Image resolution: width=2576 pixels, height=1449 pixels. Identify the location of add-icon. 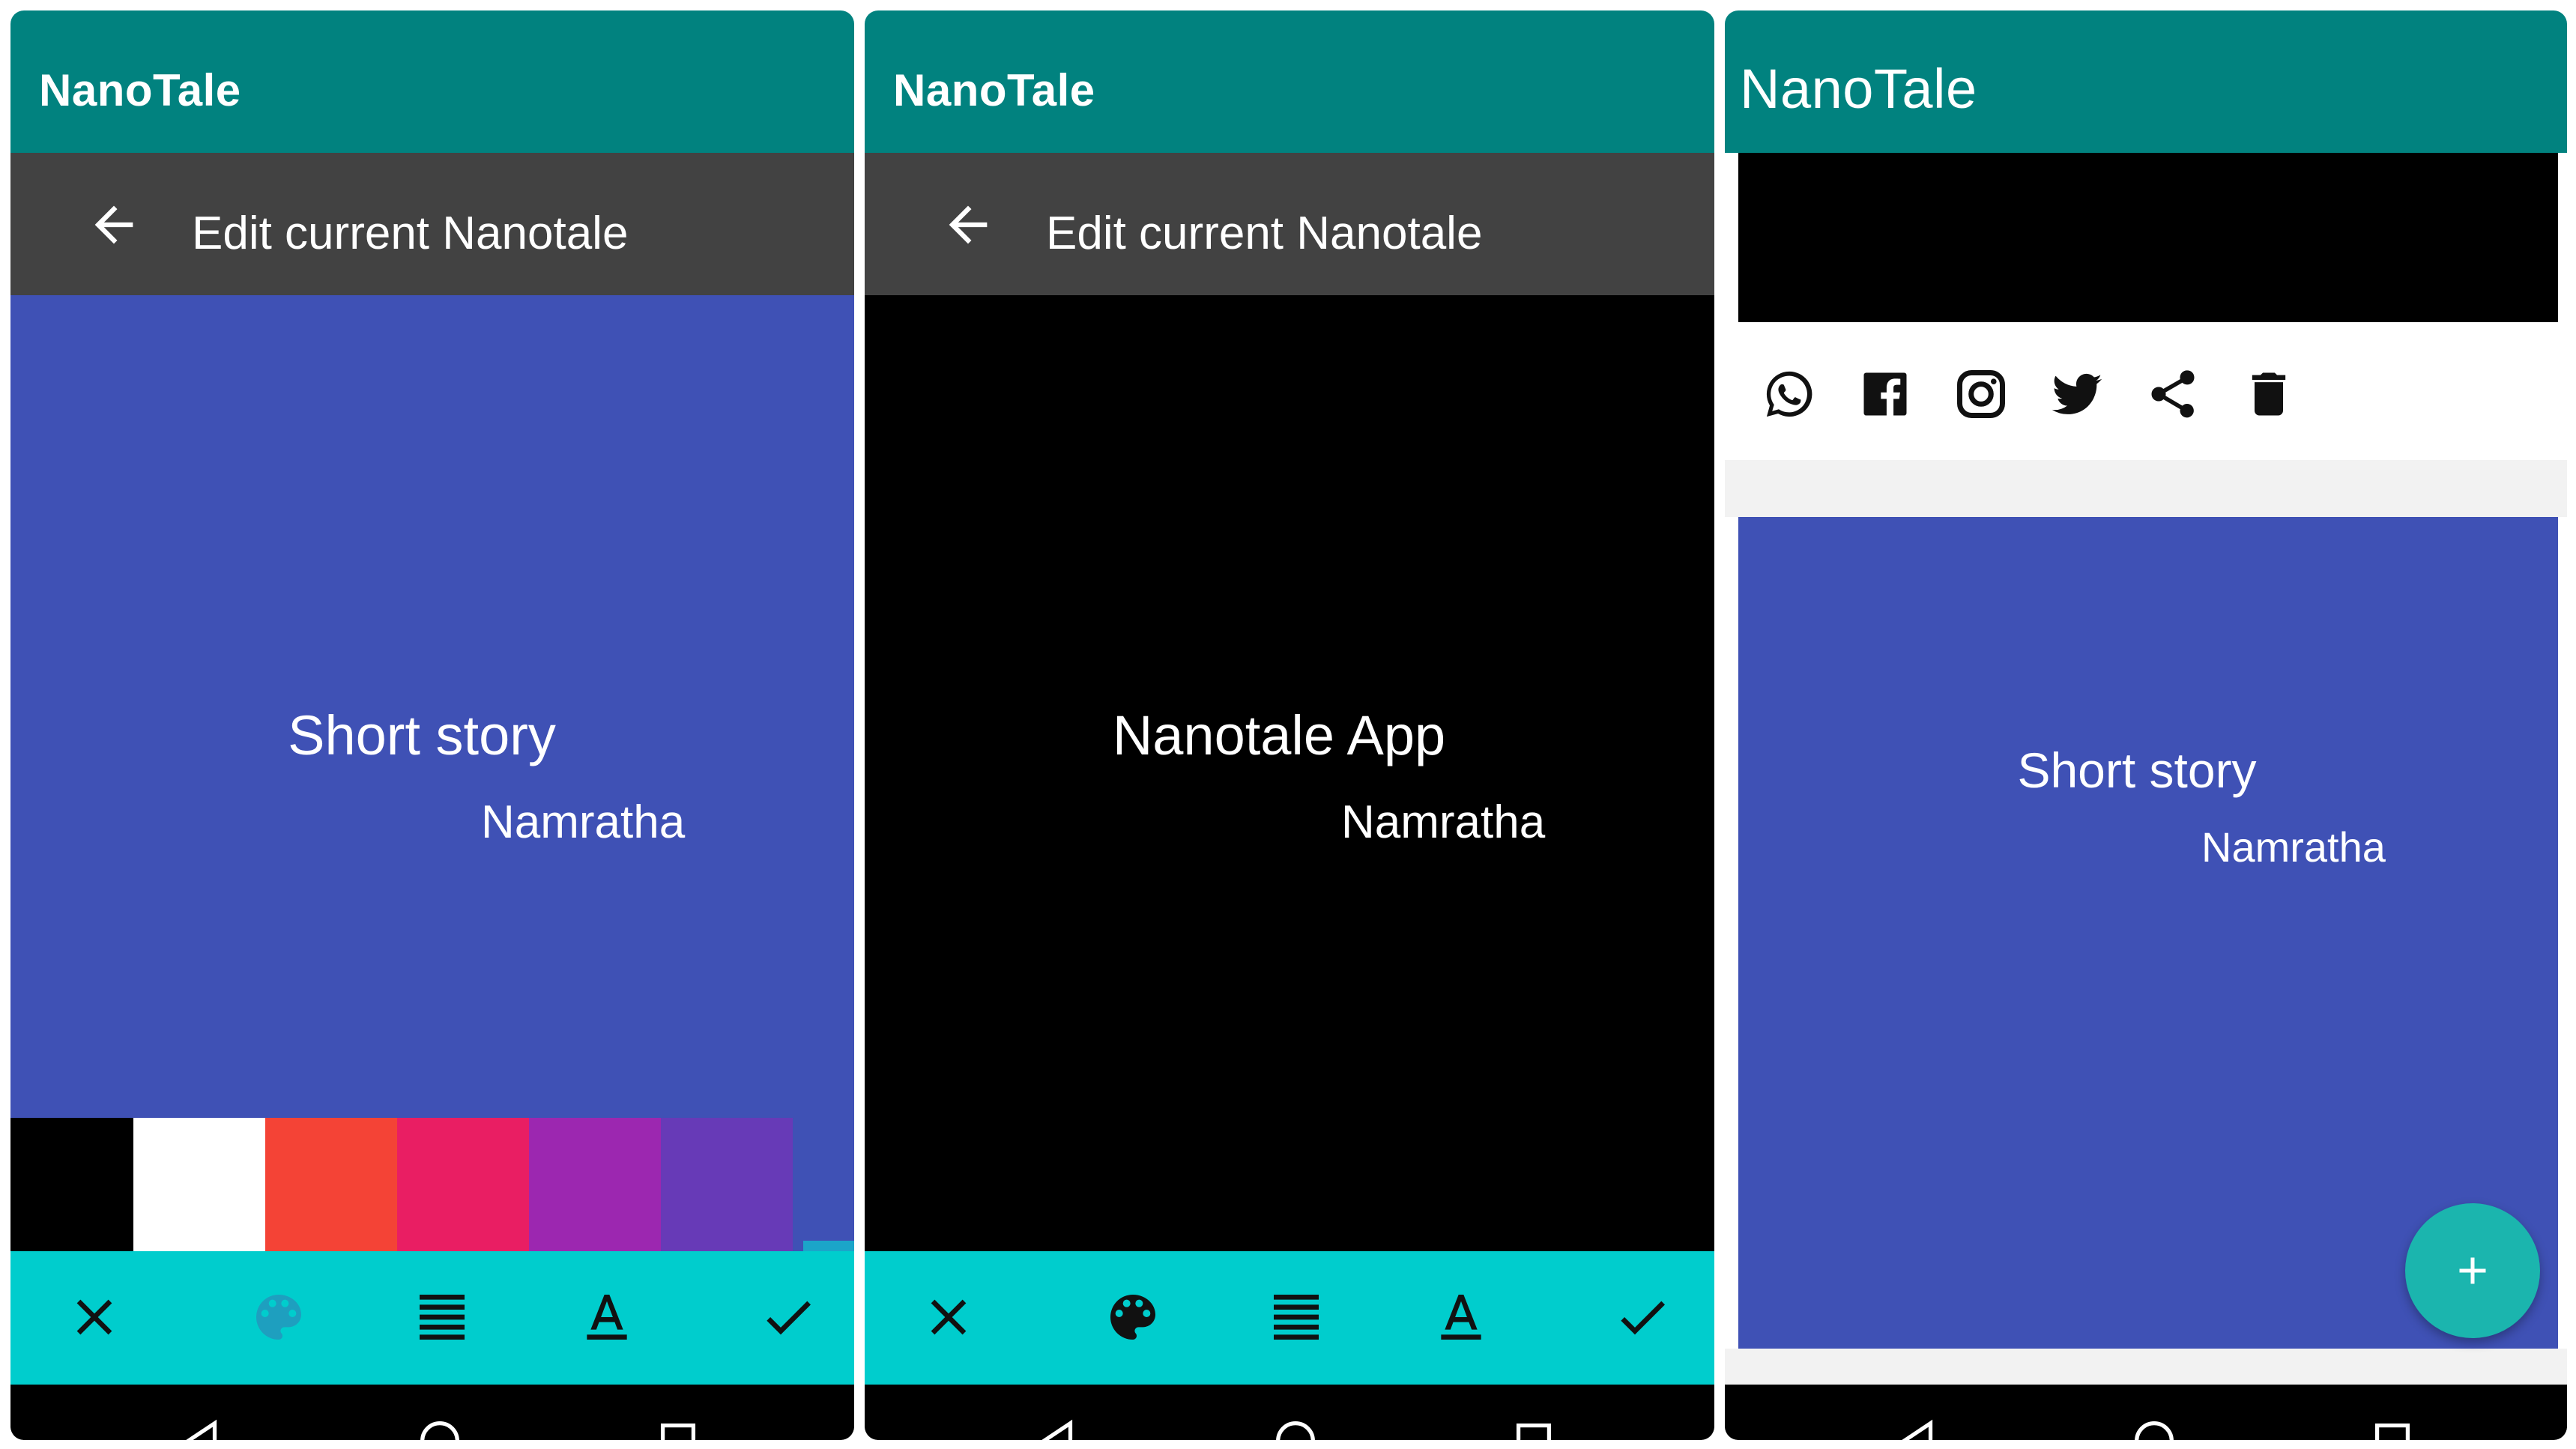
(2472, 1270).